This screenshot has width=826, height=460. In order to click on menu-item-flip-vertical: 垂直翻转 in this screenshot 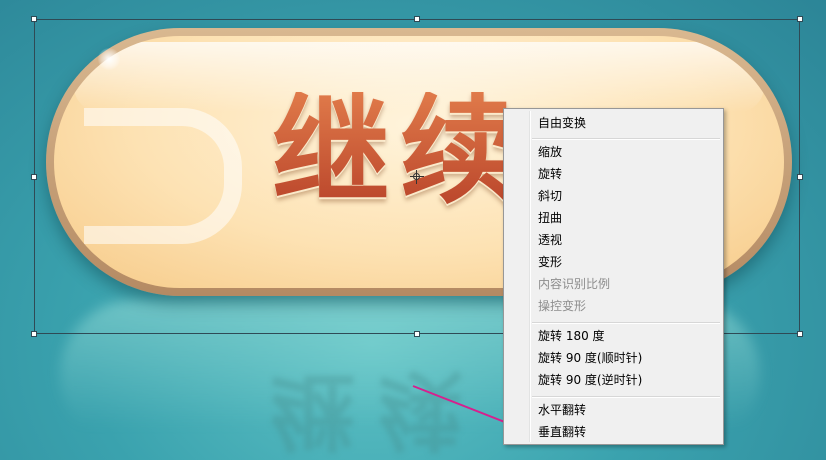, I will do `click(562, 432)`.